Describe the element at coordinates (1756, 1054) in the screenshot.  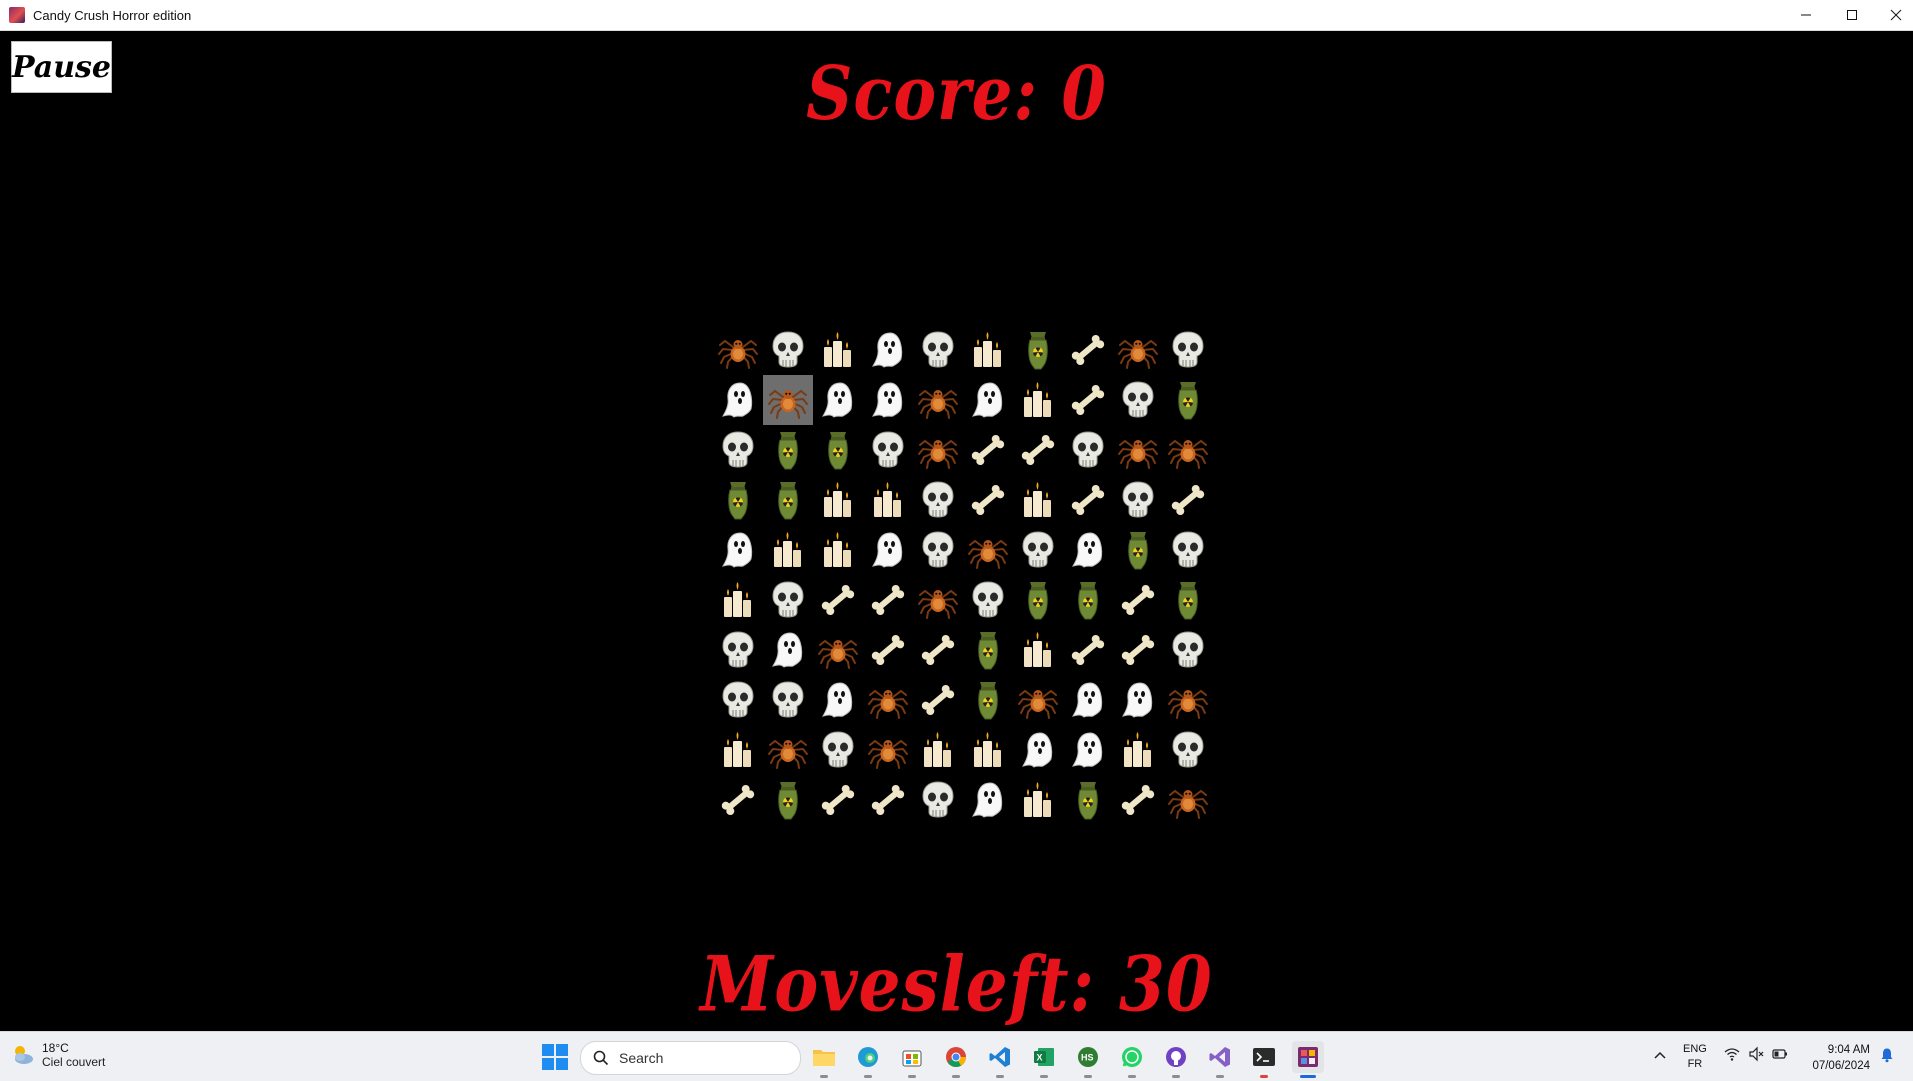
I see `system-tray` at that location.